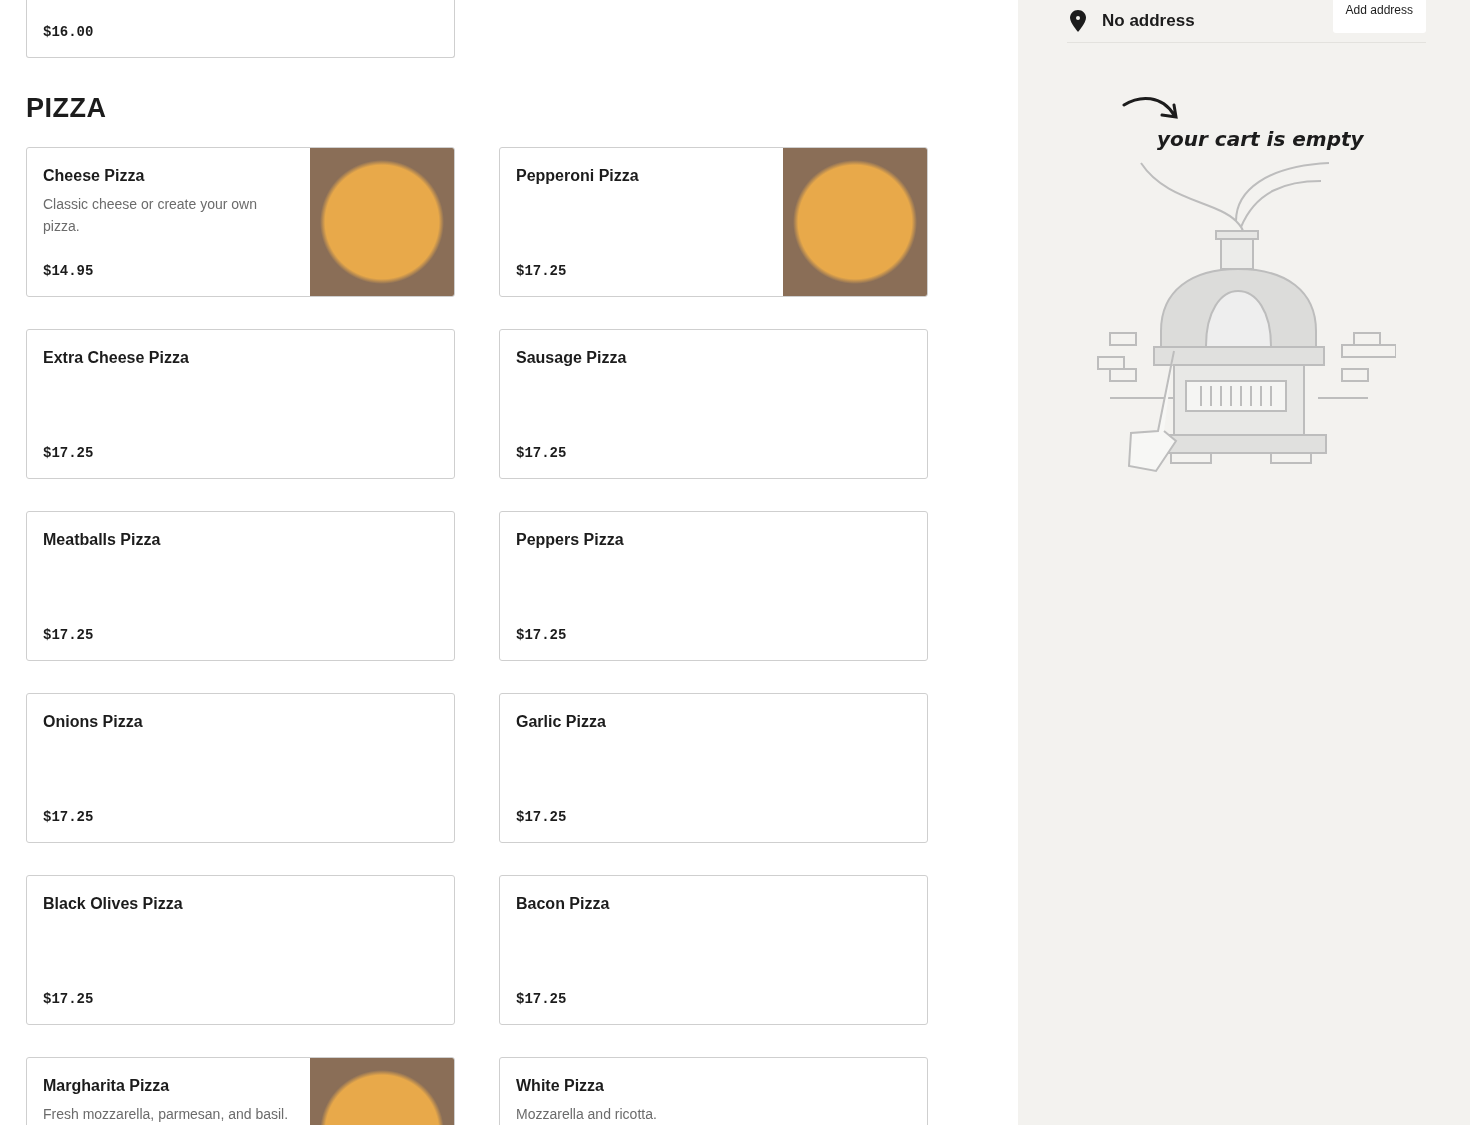  I want to click on menu-item-card: Pepperoni Pizza $17.25, so click(713, 222).